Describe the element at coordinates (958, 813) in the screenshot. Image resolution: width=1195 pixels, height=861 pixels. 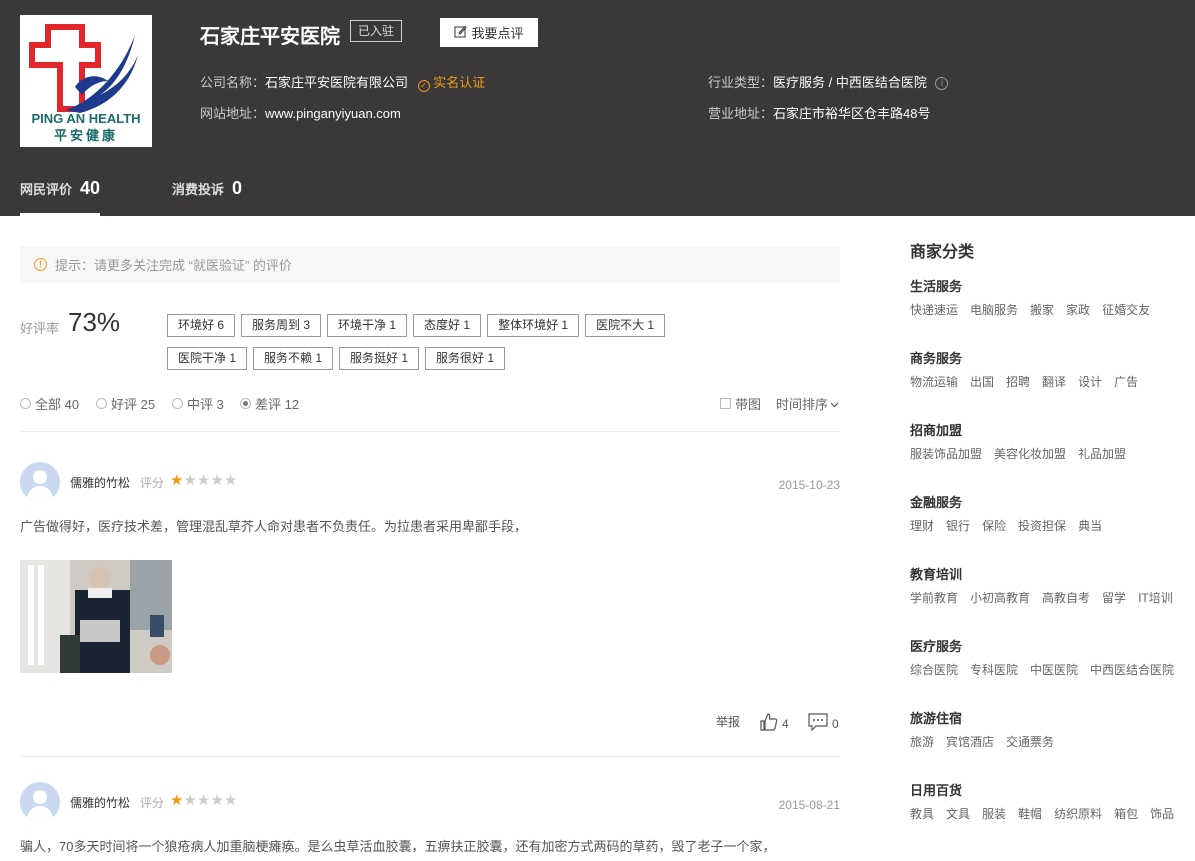
I see `category-link: 文具` at that location.